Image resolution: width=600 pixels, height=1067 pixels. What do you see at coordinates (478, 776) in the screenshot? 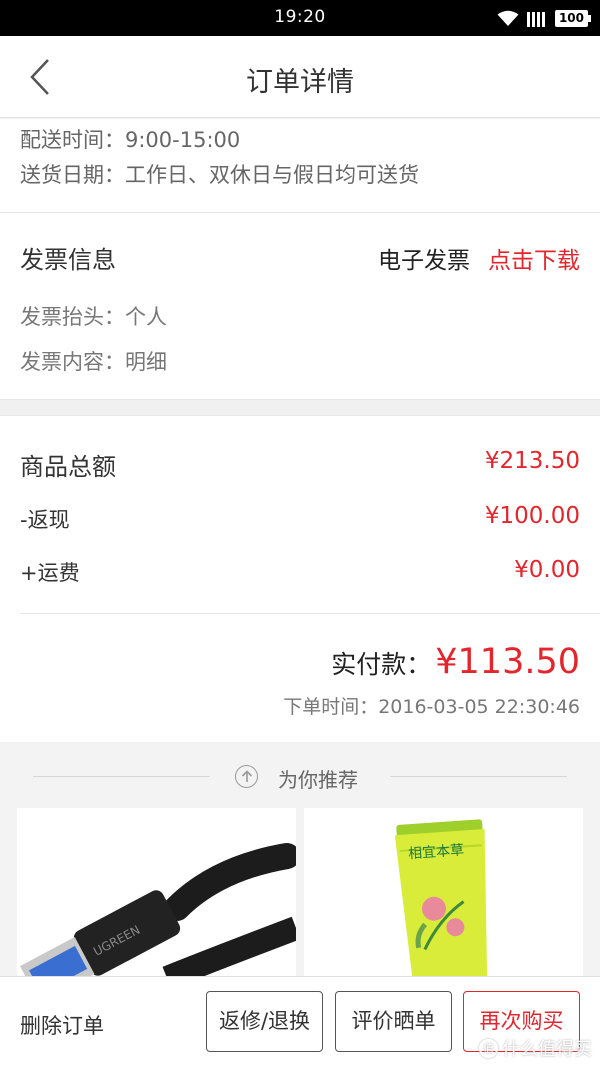
I see `recommend-line-right` at bounding box center [478, 776].